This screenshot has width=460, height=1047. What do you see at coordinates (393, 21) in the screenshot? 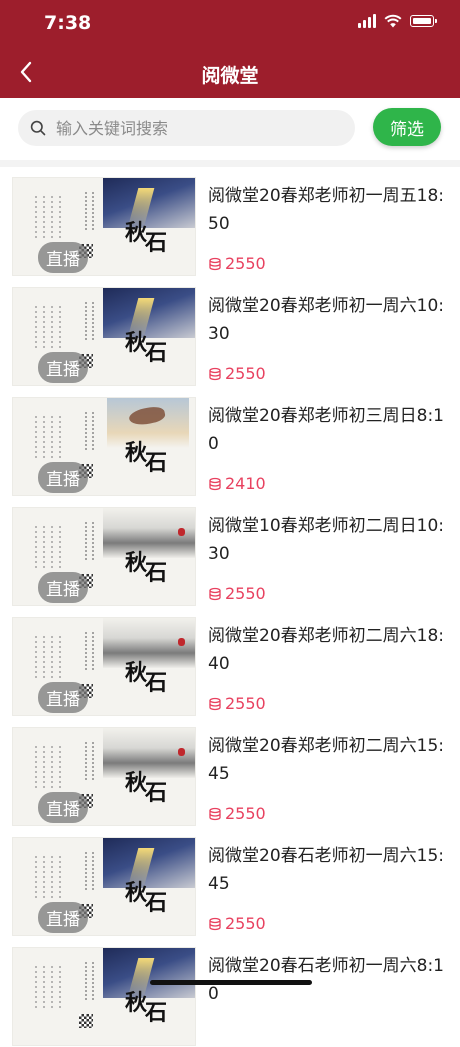
I see `wifi-icon` at bounding box center [393, 21].